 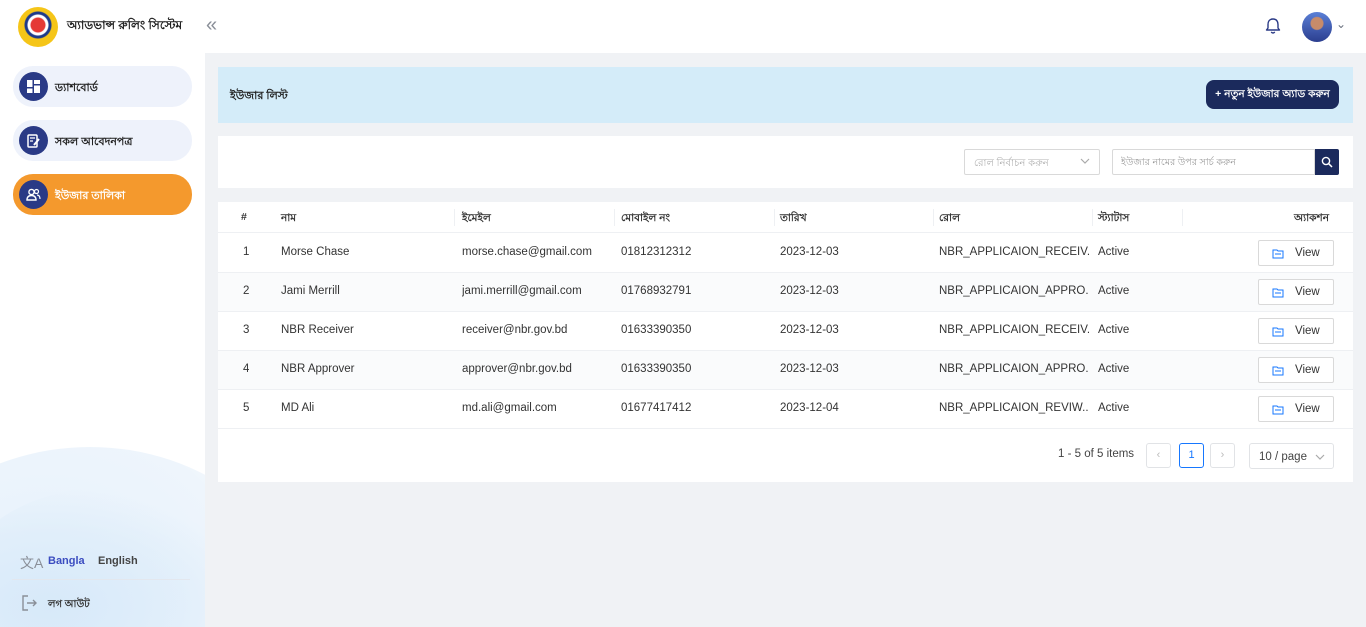 What do you see at coordinates (1317, 27) in the screenshot?
I see `avatar` at bounding box center [1317, 27].